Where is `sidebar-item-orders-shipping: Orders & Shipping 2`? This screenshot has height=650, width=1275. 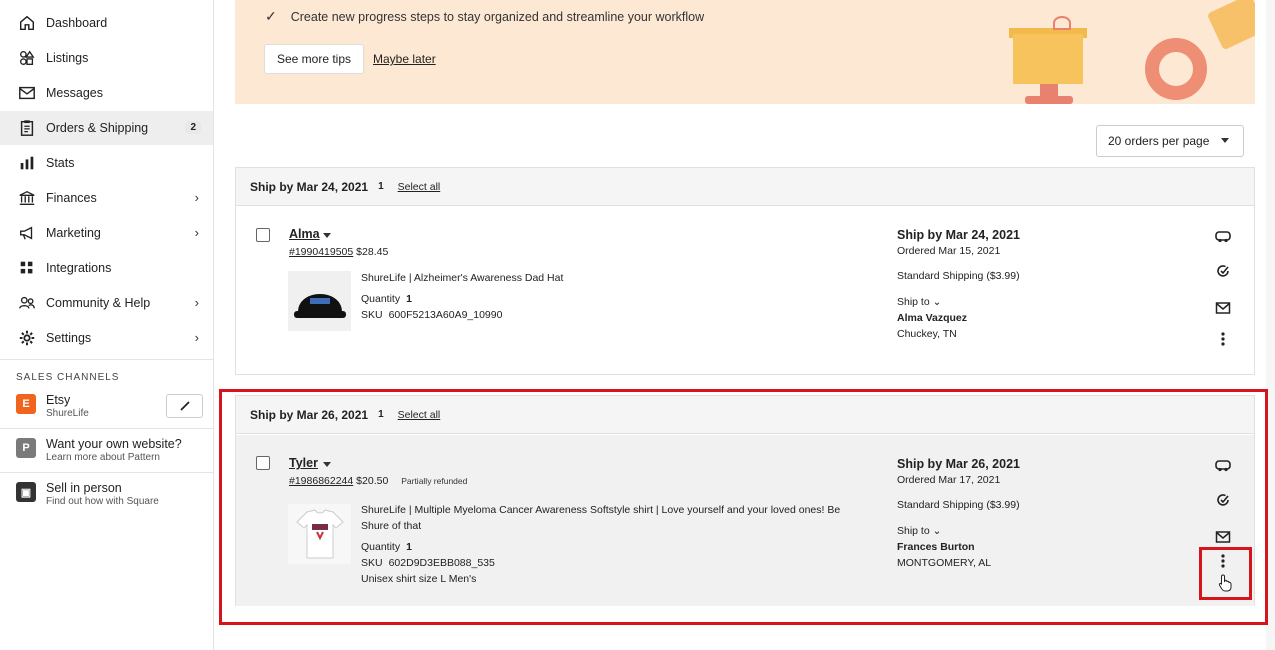 sidebar-item-orders-shipping: Orders & Shipping 2 is located at coordinates (106, 128).